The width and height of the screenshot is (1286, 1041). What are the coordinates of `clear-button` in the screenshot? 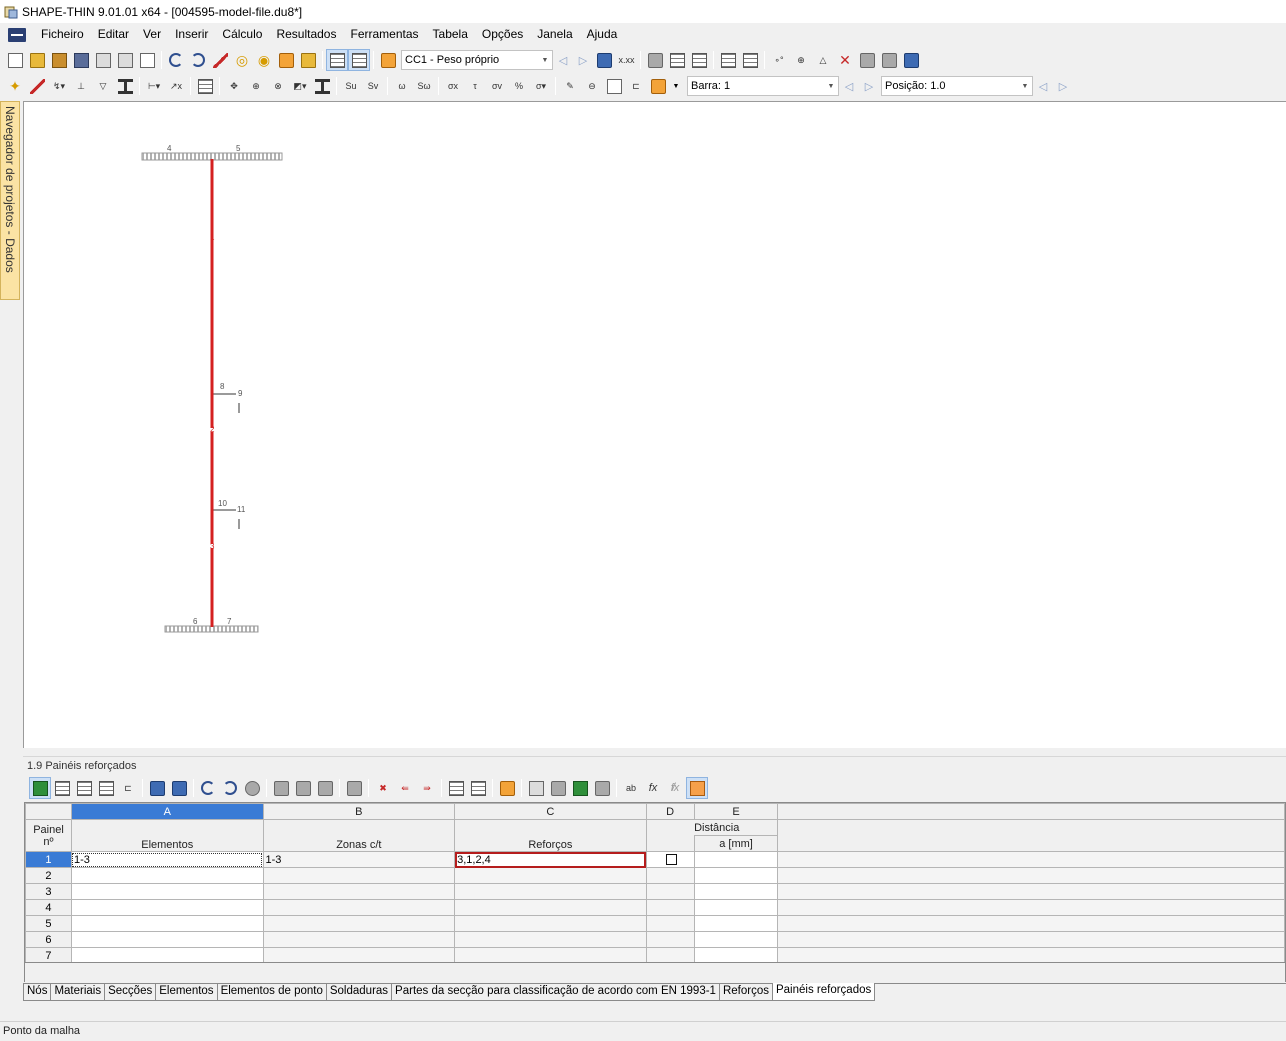 It's located at (354, 788).